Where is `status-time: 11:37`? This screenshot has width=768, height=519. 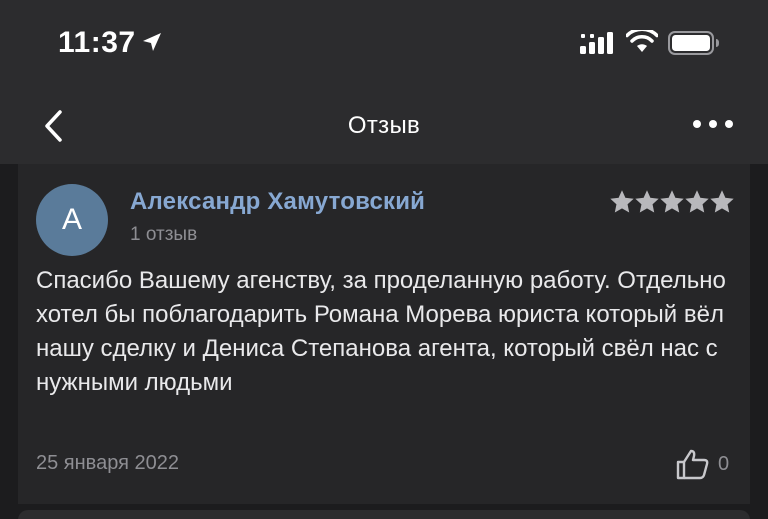 status-time: 11:37 is located at coordinates (97, 42).